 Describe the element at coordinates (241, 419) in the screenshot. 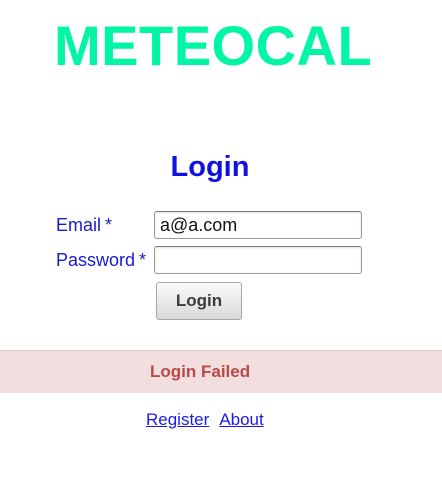

I see `about-link: About` at that location.